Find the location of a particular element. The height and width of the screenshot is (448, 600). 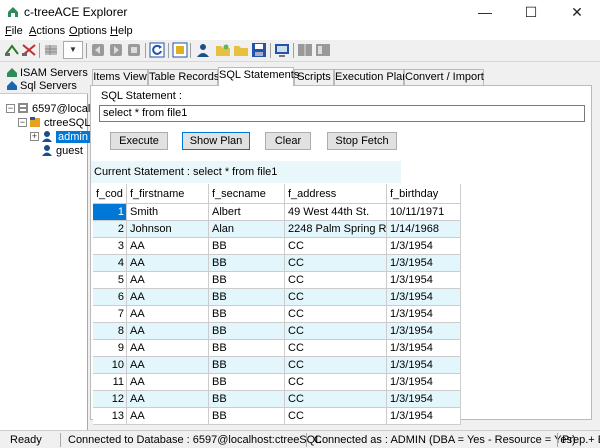

split-view-icon is located at coordinates (305, 50).